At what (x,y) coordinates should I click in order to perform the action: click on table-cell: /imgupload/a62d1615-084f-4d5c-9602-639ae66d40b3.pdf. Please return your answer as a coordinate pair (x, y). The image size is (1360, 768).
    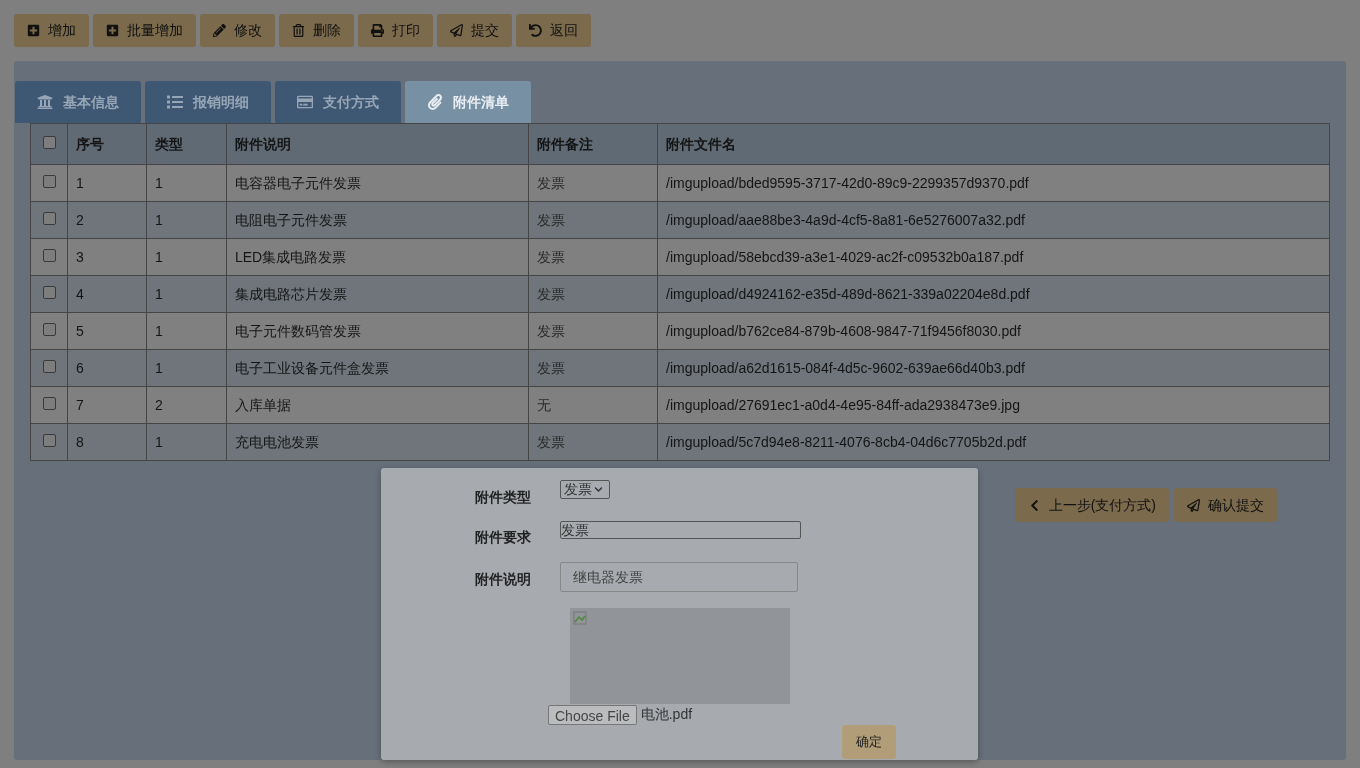
    Looking at the image, I should click on (845, 367).